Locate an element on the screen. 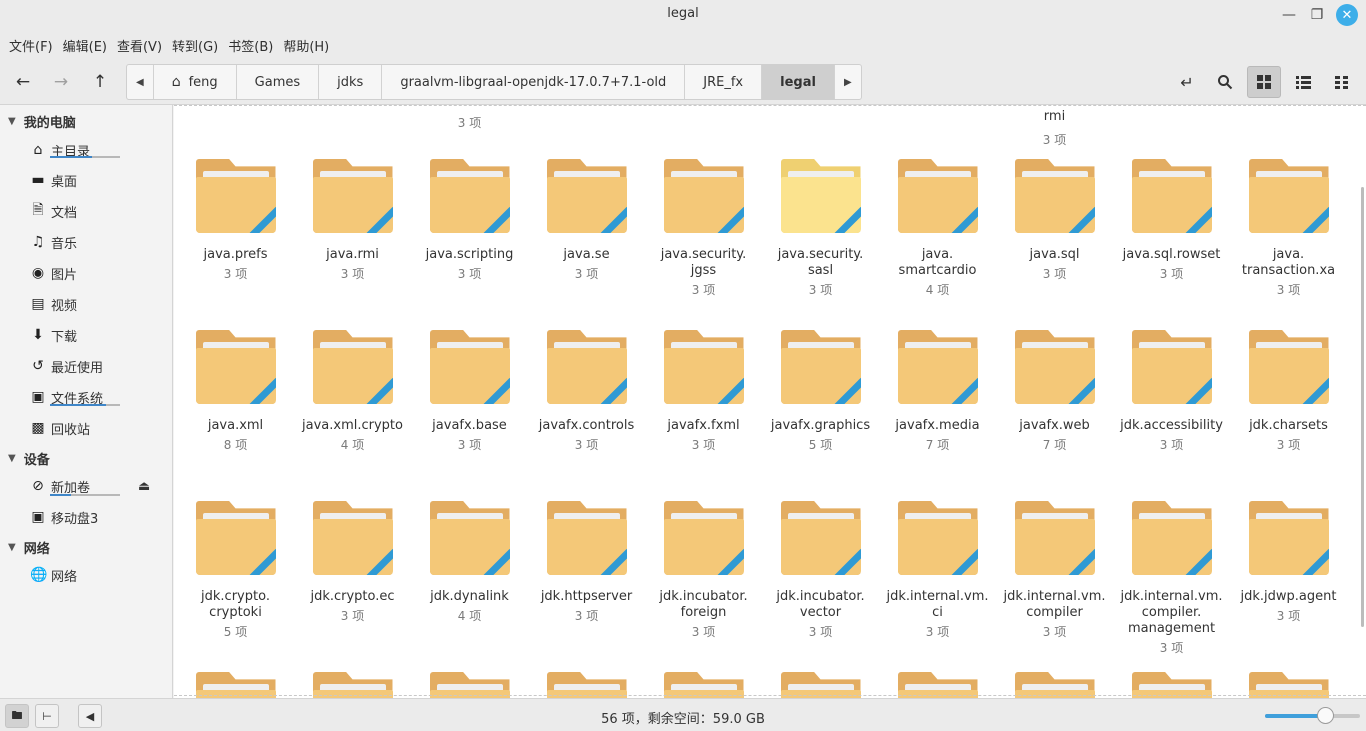 This screenshot has width=1366, height=731. folder-item: jdk.crypto.ec 3 项 is located at coordinates (352, 562).